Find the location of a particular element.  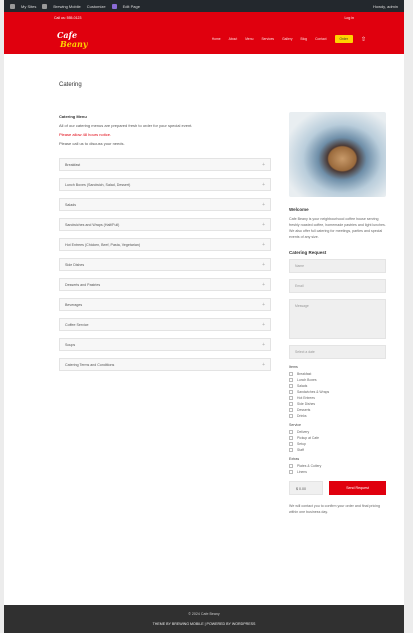

checkbox-label: Setup is located at coordinates (301, 444).